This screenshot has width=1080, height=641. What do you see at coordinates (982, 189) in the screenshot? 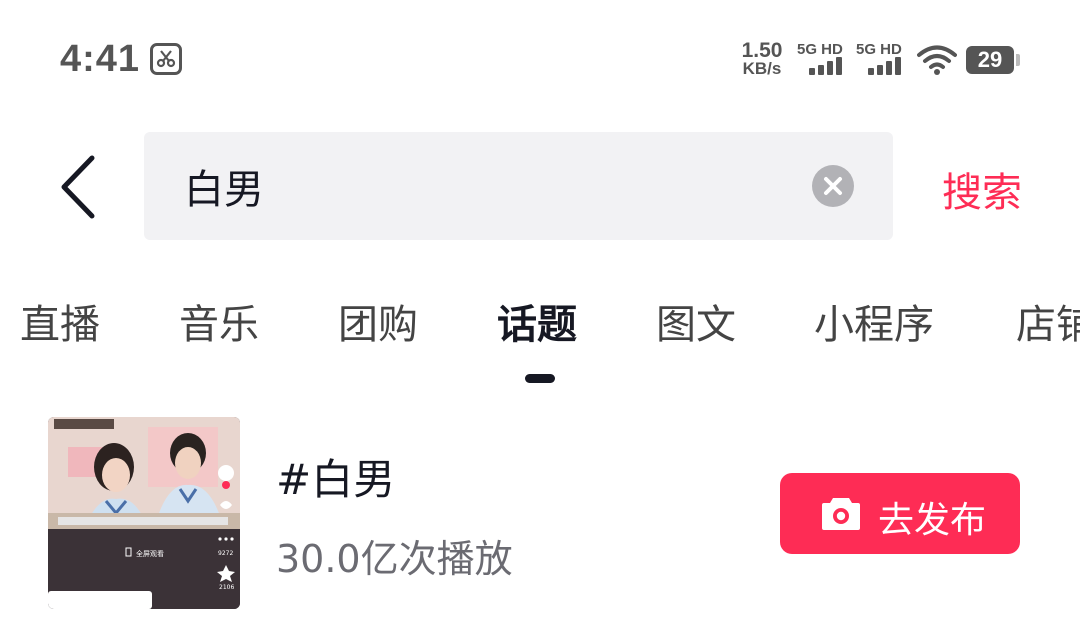
I see `search-button: 搜索` at bounding box center [982, 189].